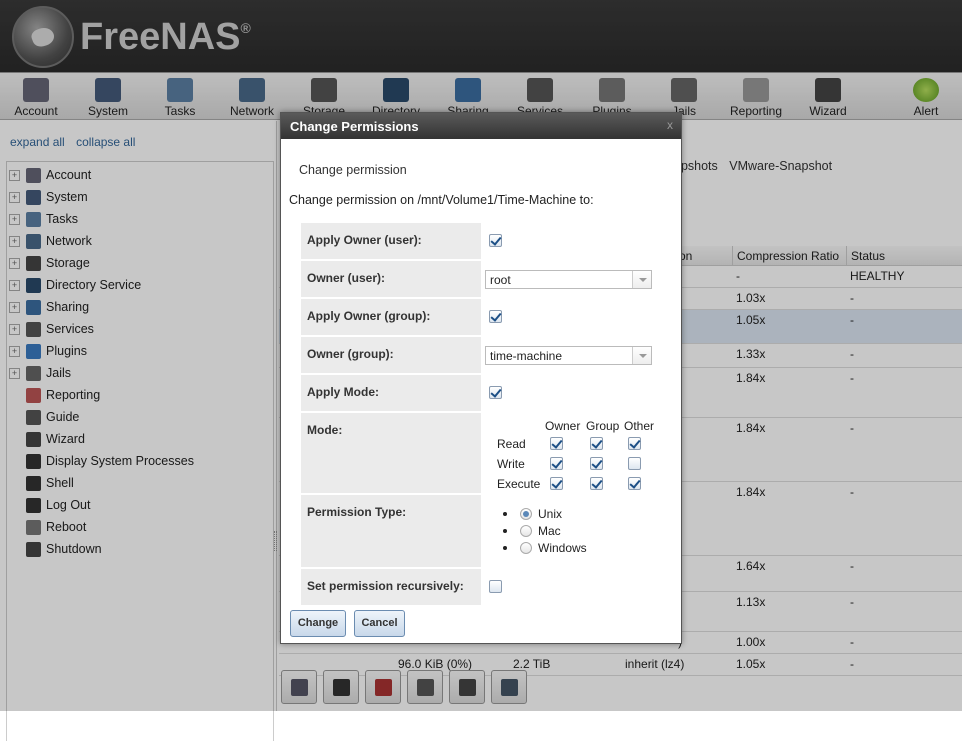 The image size is (962, 741). What do you see at coordinates (519, 484) in the screenshot?
I see `mode-row-label: Execute` at bounding box center [519, 484].